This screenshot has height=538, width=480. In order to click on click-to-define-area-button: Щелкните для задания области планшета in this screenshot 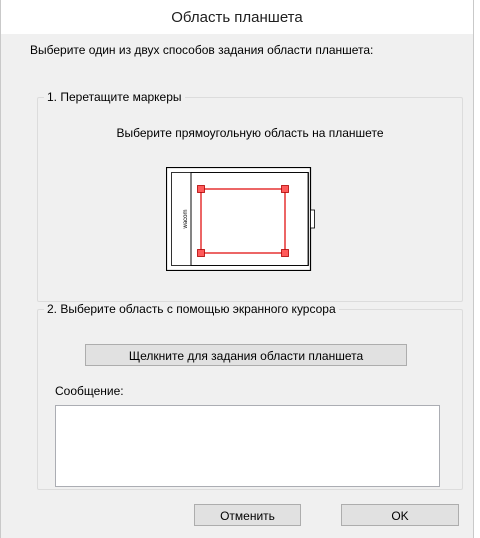, I will do `click(246, 355)`.